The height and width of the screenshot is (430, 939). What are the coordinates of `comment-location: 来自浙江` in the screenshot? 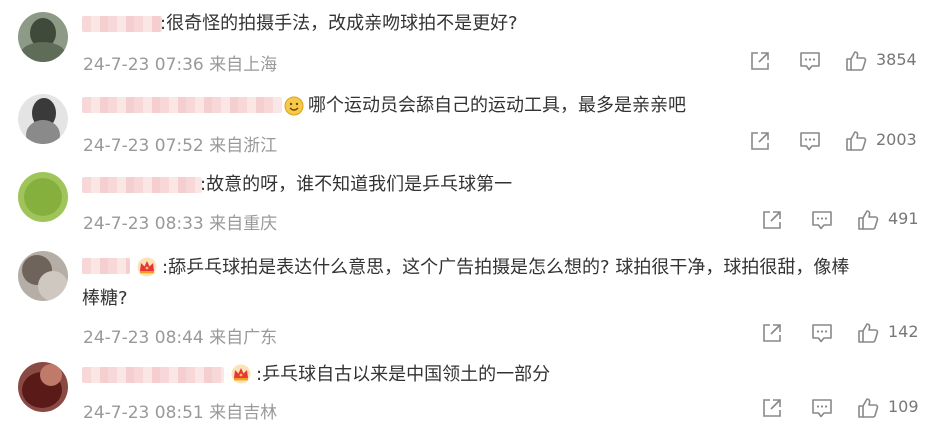 It's located at (243, 146).